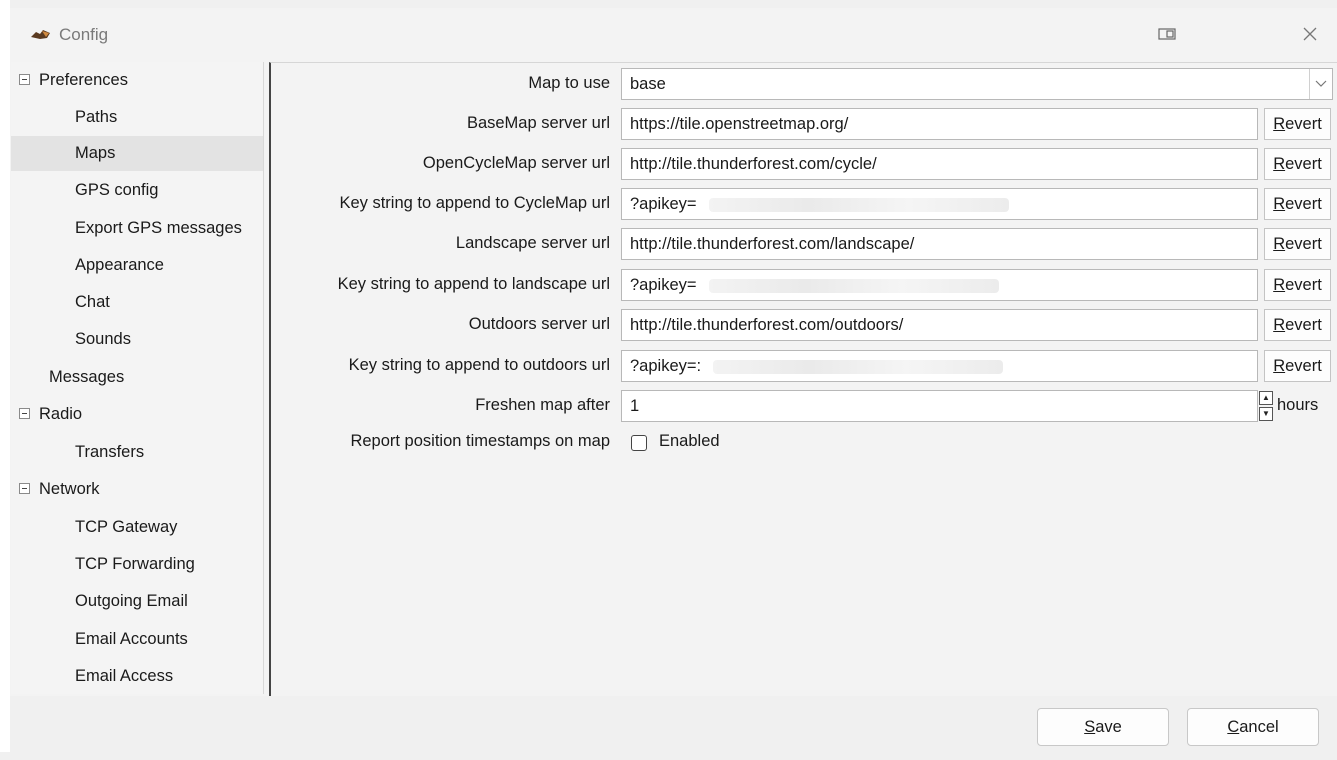  I want to click on tree-item-tcp-forwarding: TCP Forwarding, so click(137, 564).